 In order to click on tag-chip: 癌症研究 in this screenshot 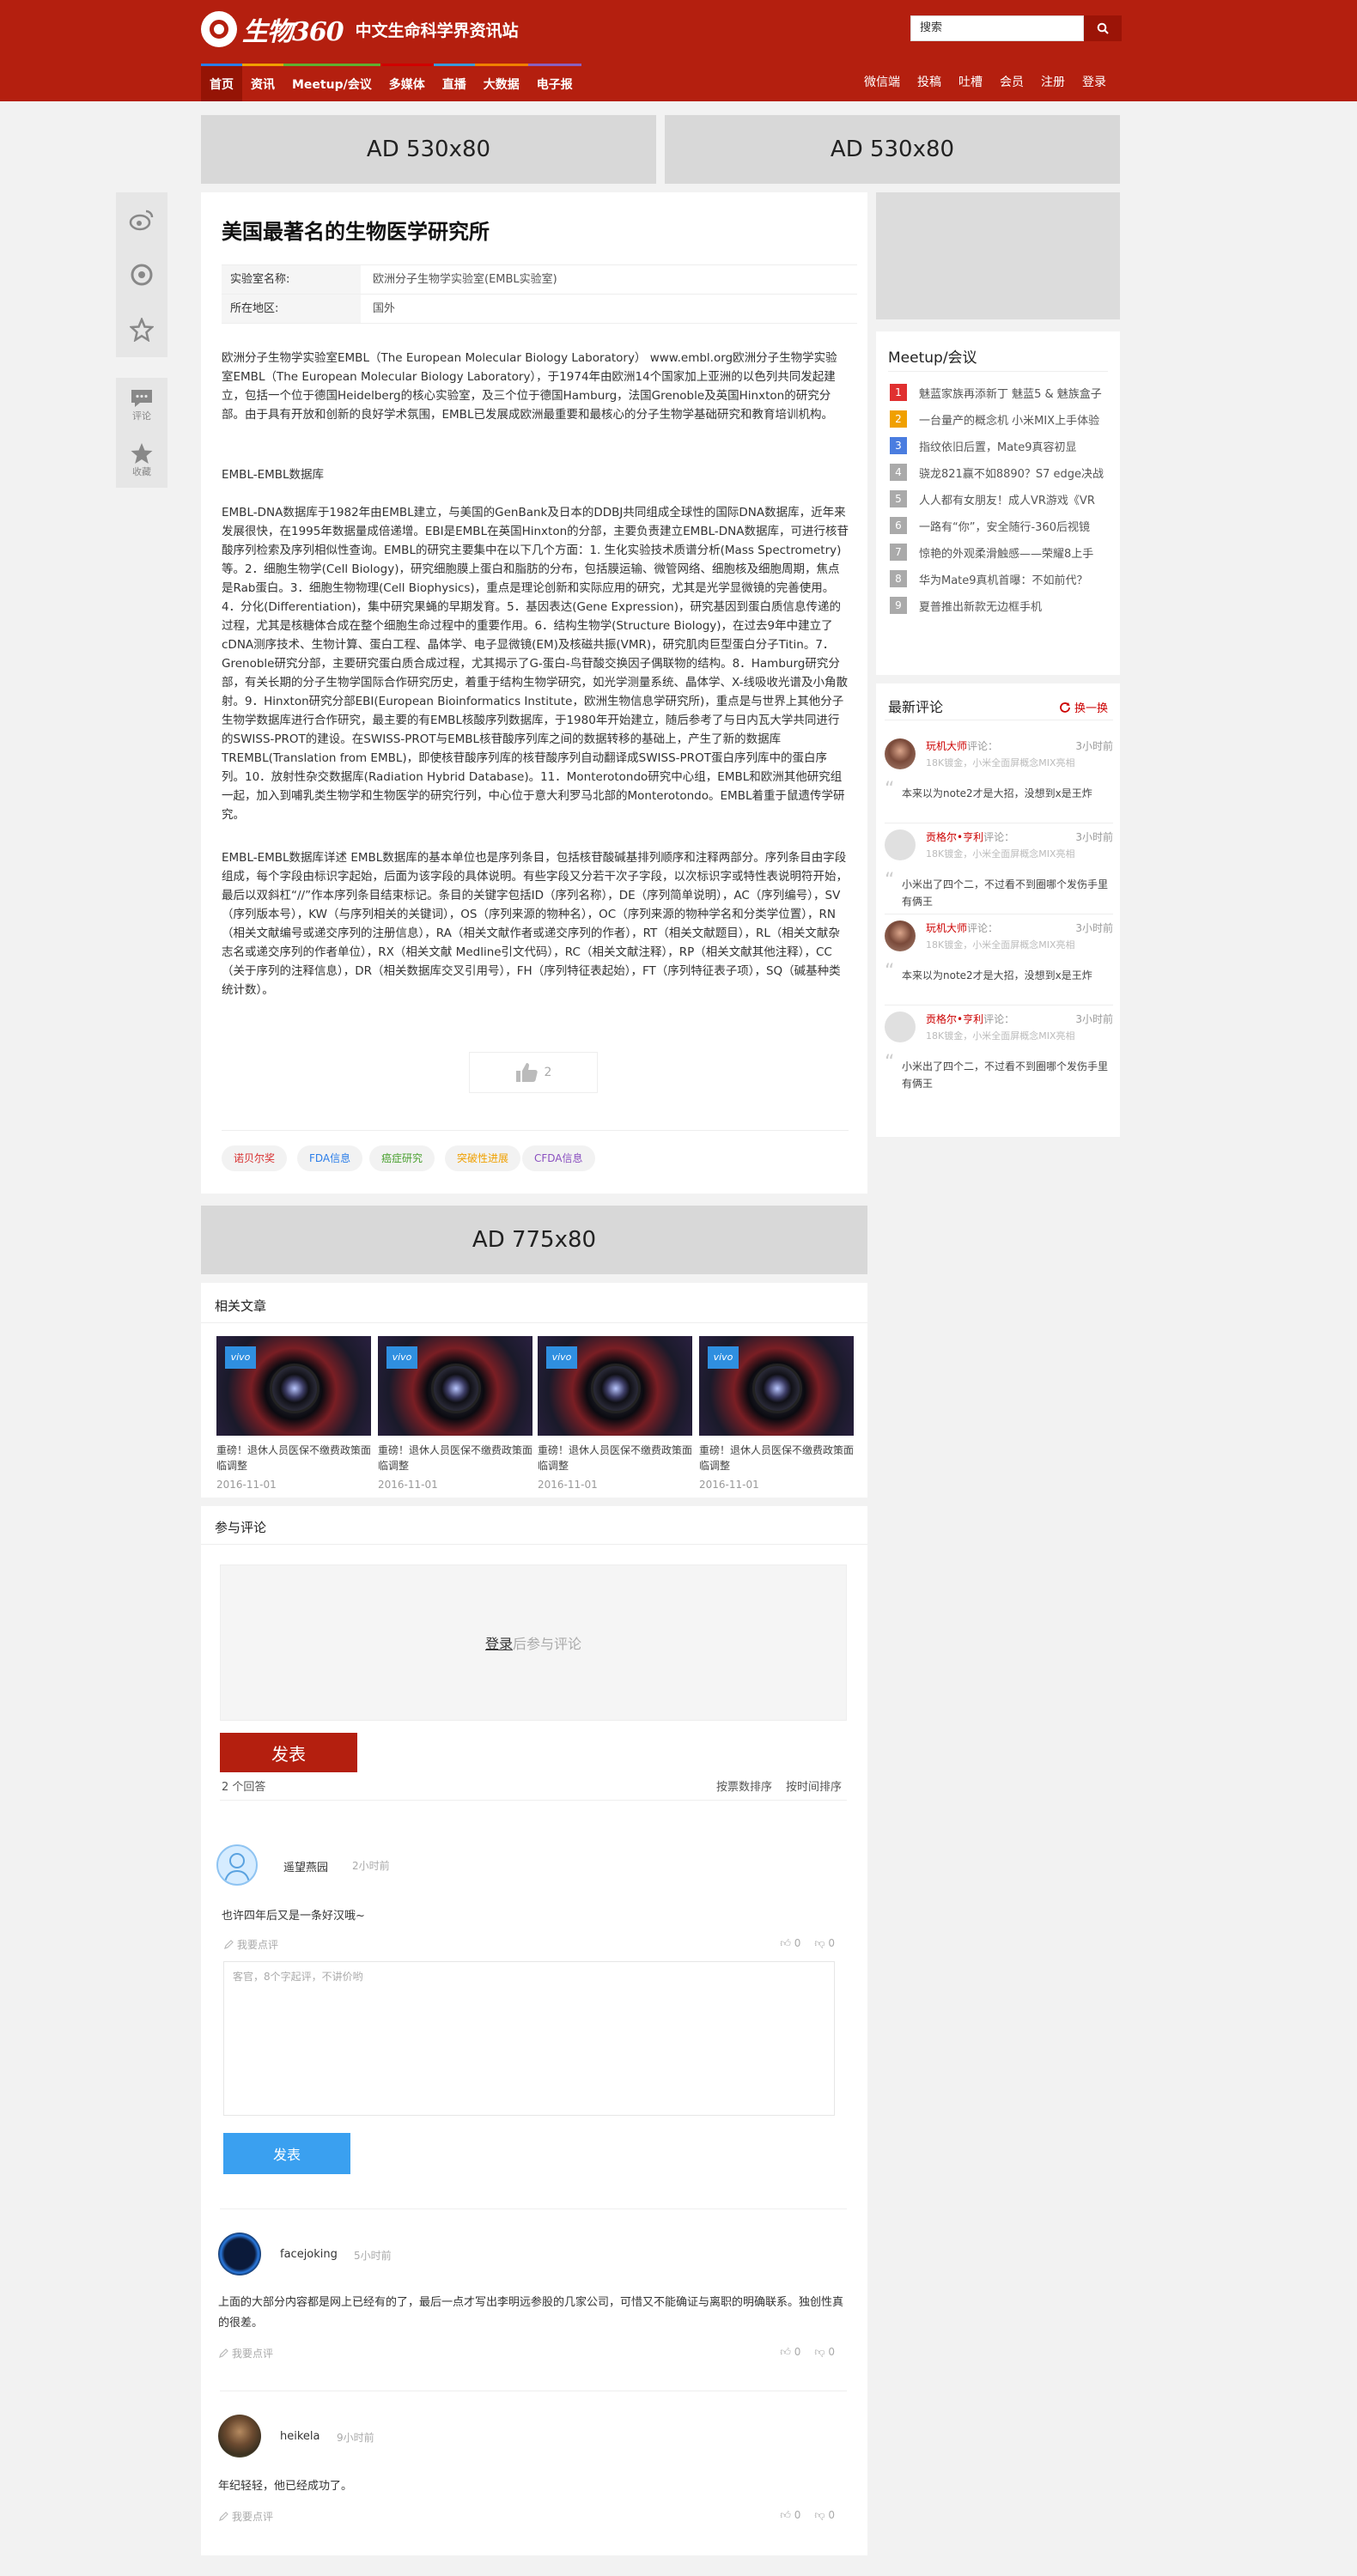, I will do `click(402, 1158)`.